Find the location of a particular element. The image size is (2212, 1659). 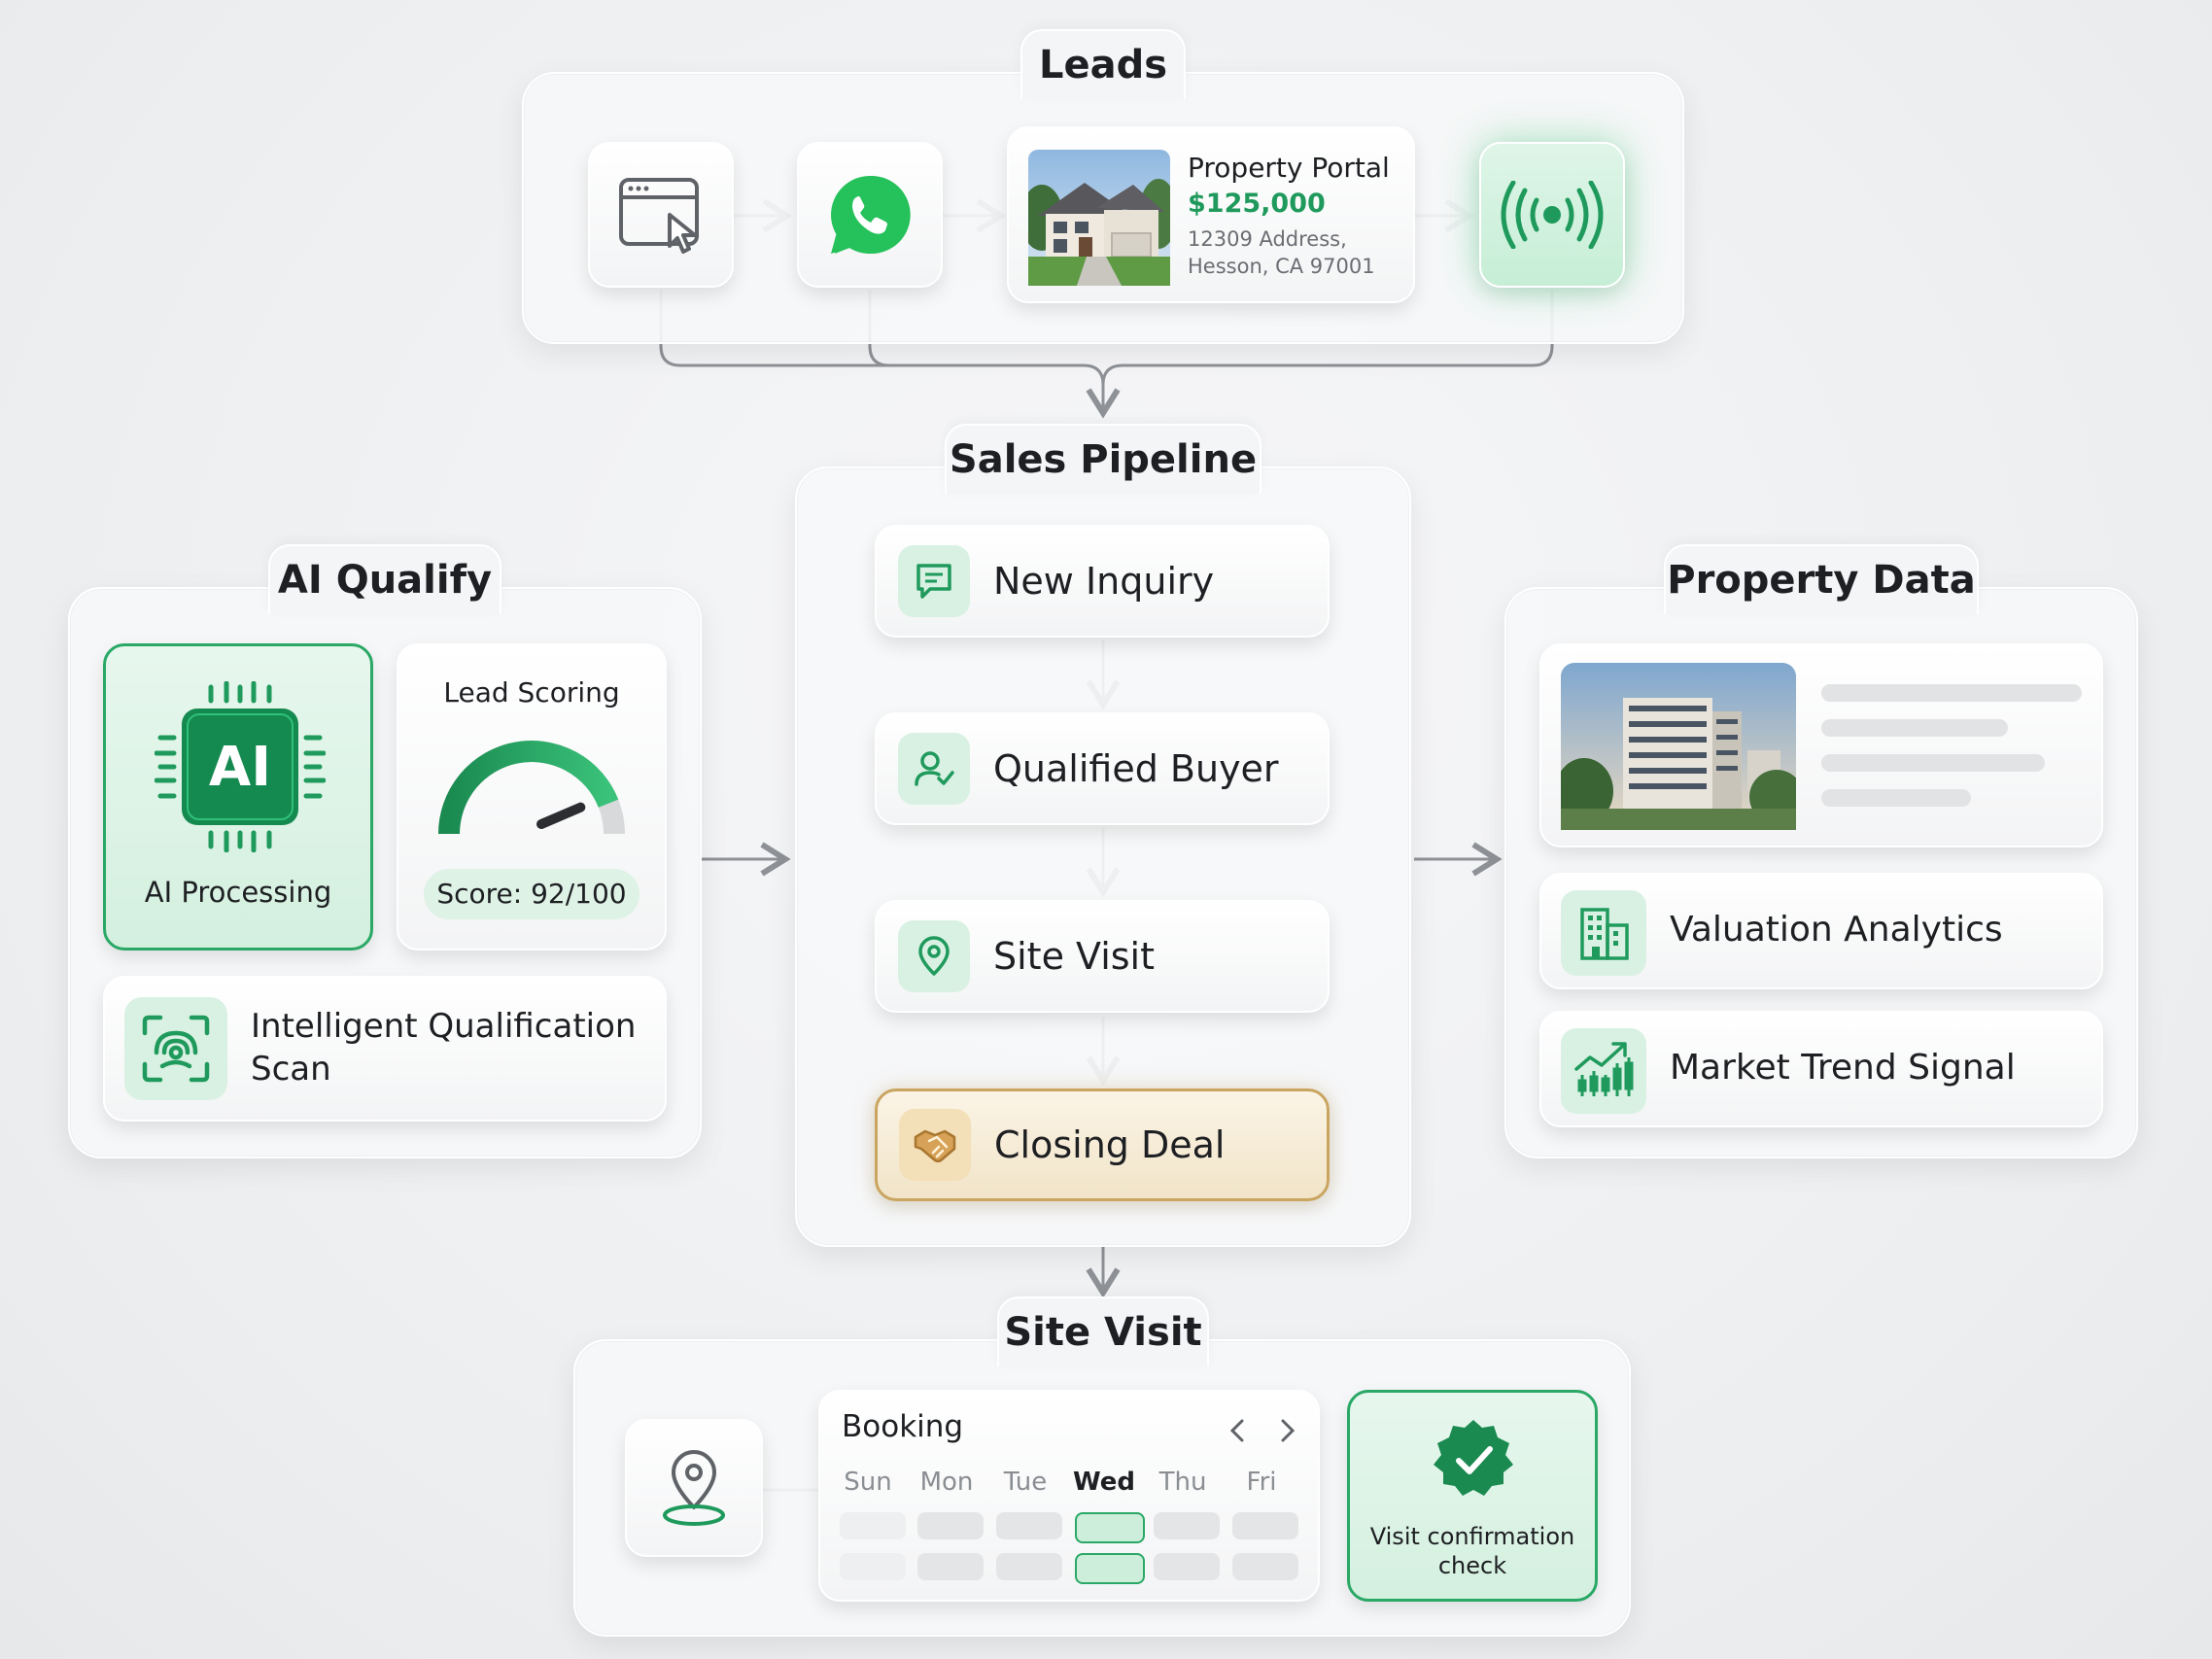

face-scan-icon is located at coordinates (176, 1049).